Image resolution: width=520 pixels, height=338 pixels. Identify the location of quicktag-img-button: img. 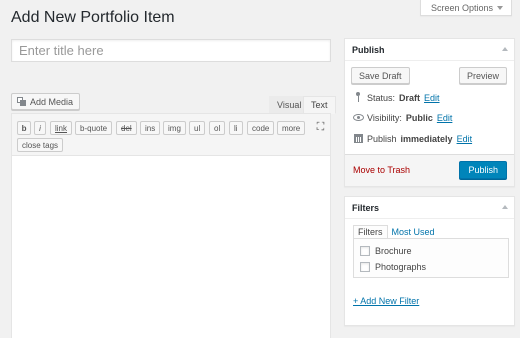
(174, 128).